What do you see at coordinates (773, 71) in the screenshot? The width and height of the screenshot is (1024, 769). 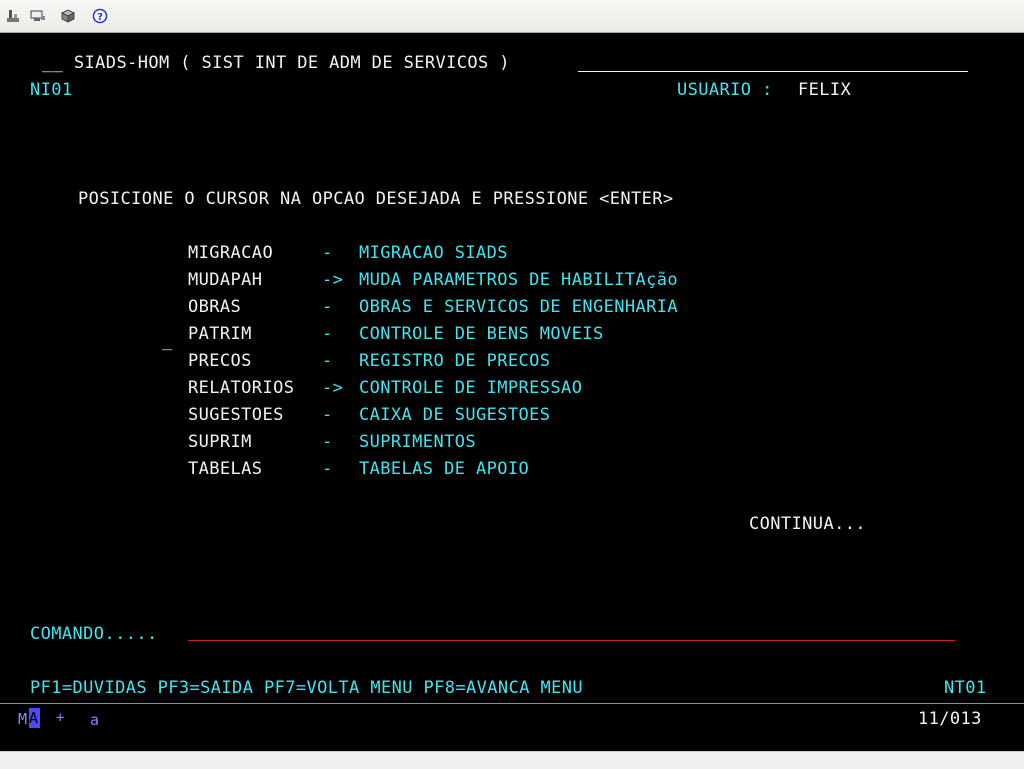 I see `title-underline` at bounding box center [773, 71].